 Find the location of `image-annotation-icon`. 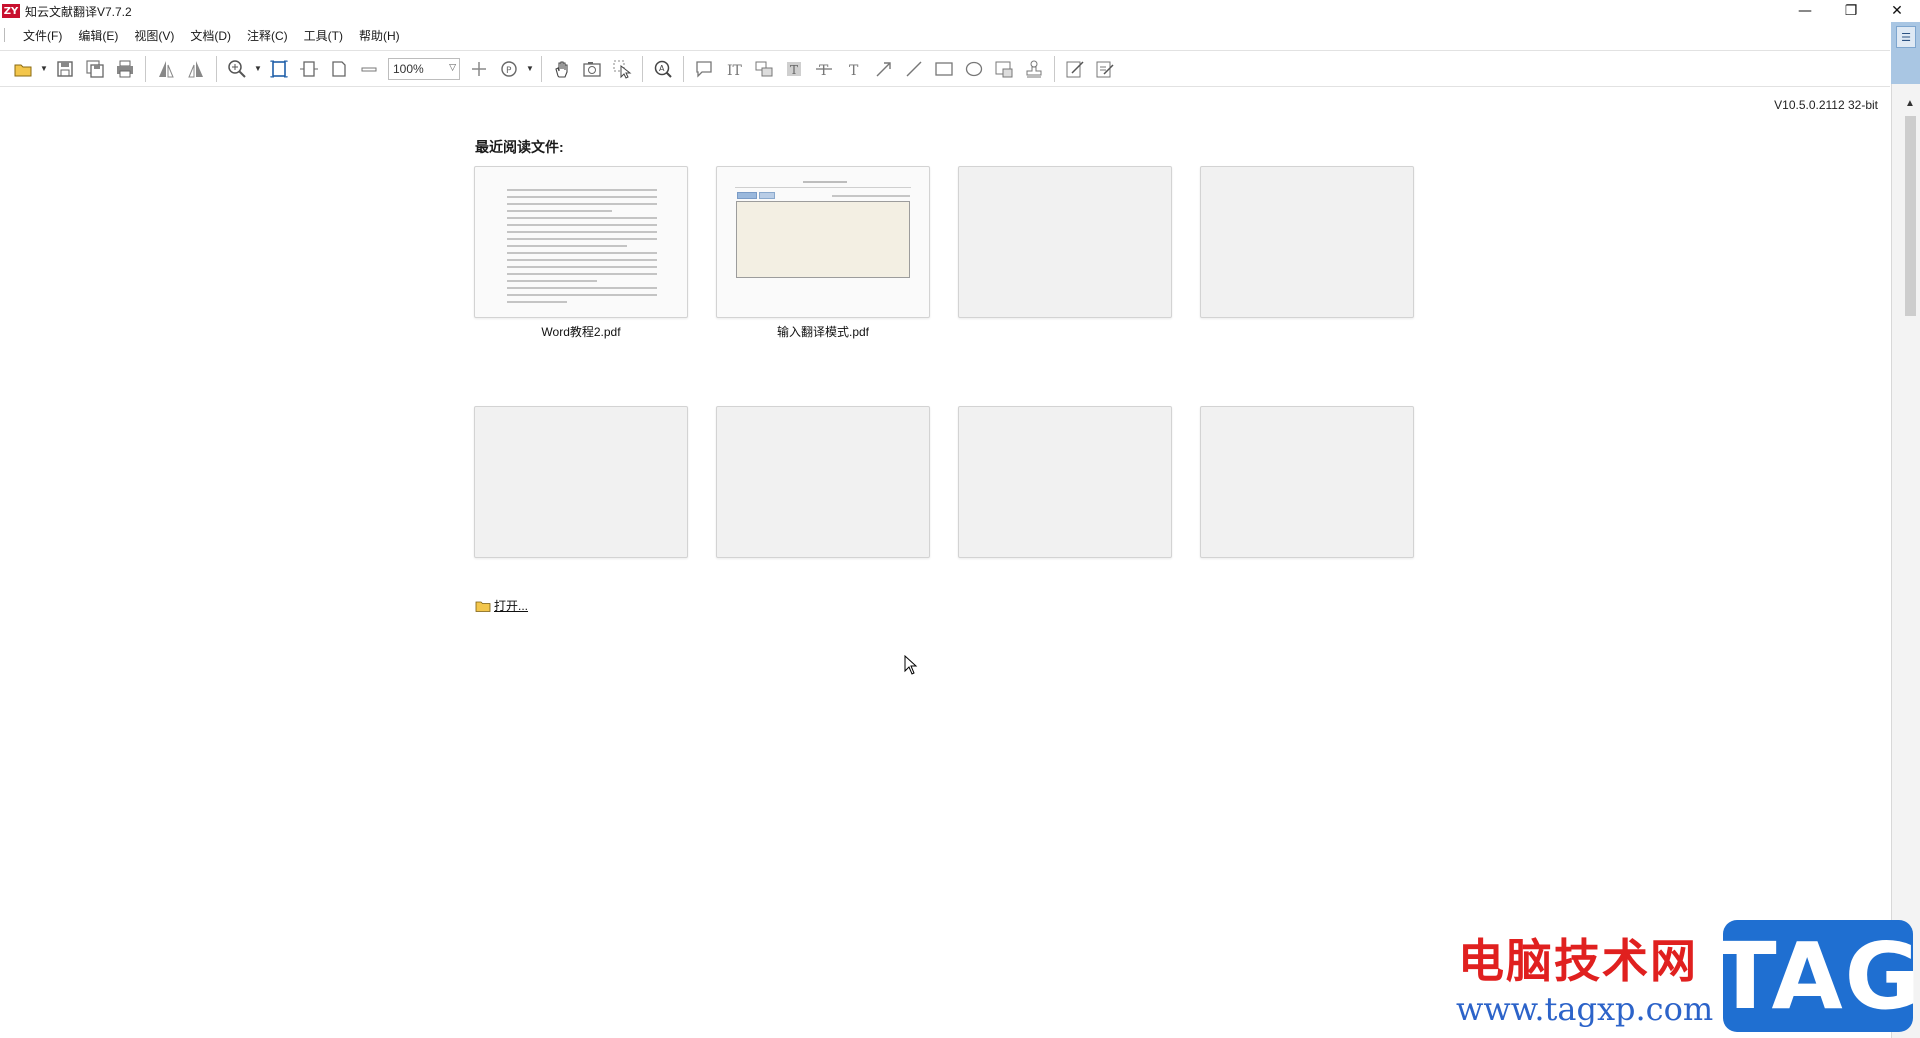

image-annotation-icon is located at coordinates (1004, 69).